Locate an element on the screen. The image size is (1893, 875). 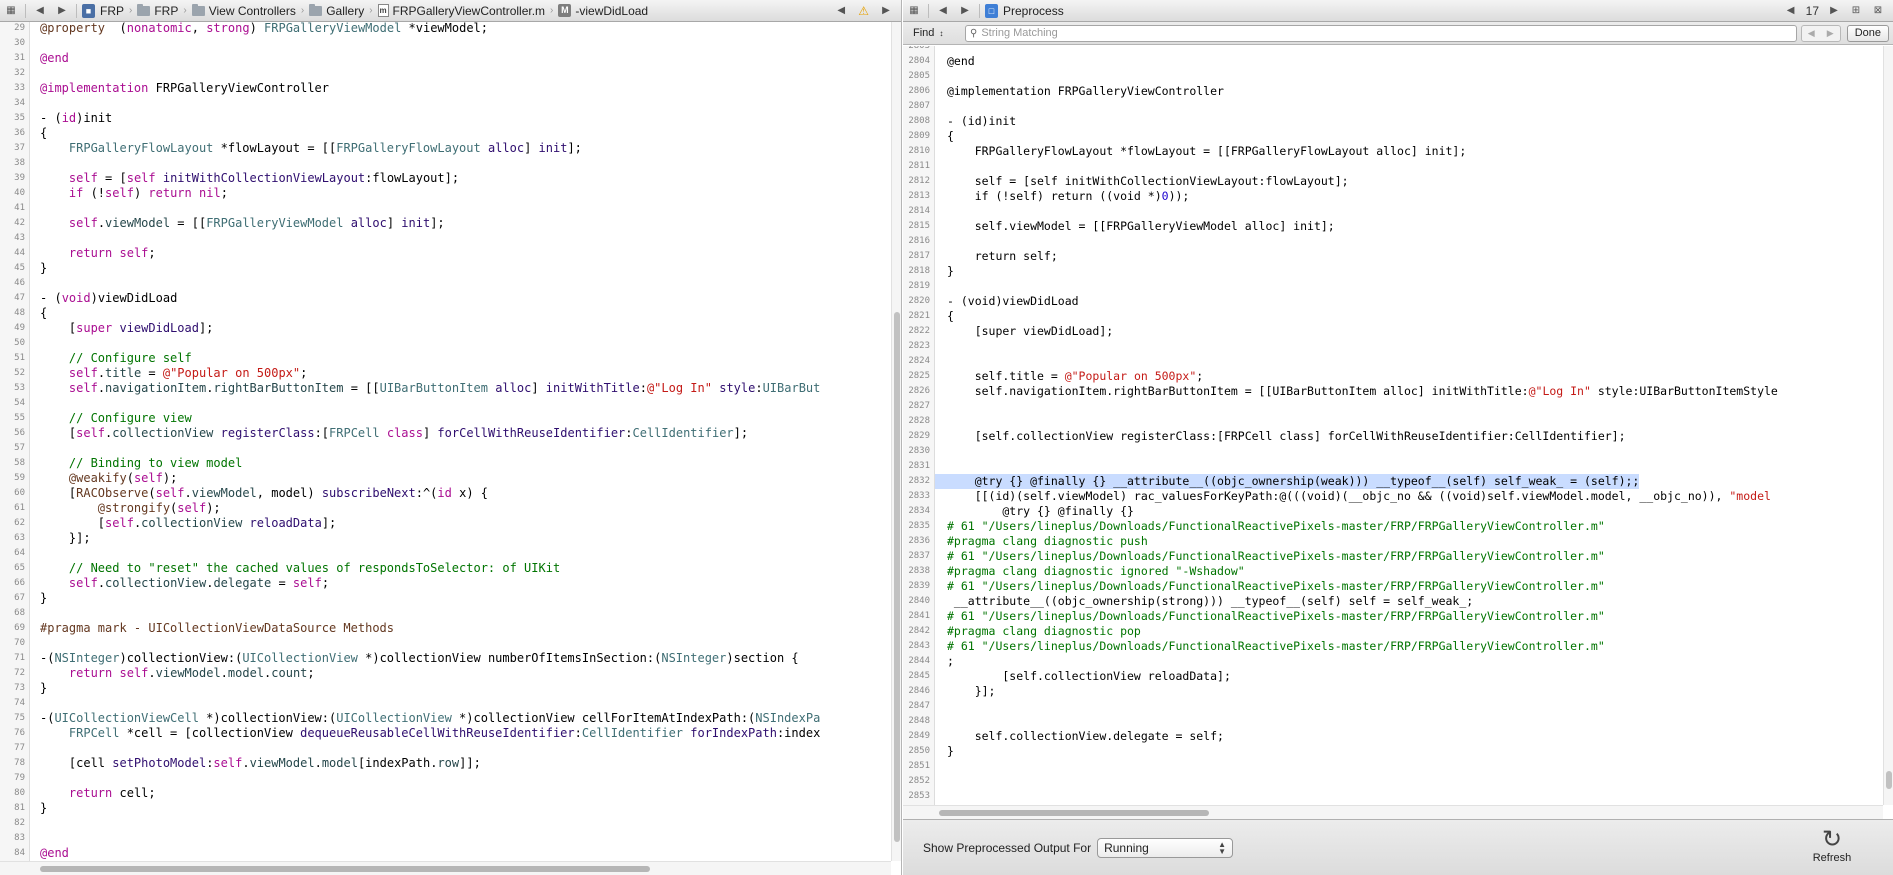
line-number: 56 is located at coordinates (19, 433).